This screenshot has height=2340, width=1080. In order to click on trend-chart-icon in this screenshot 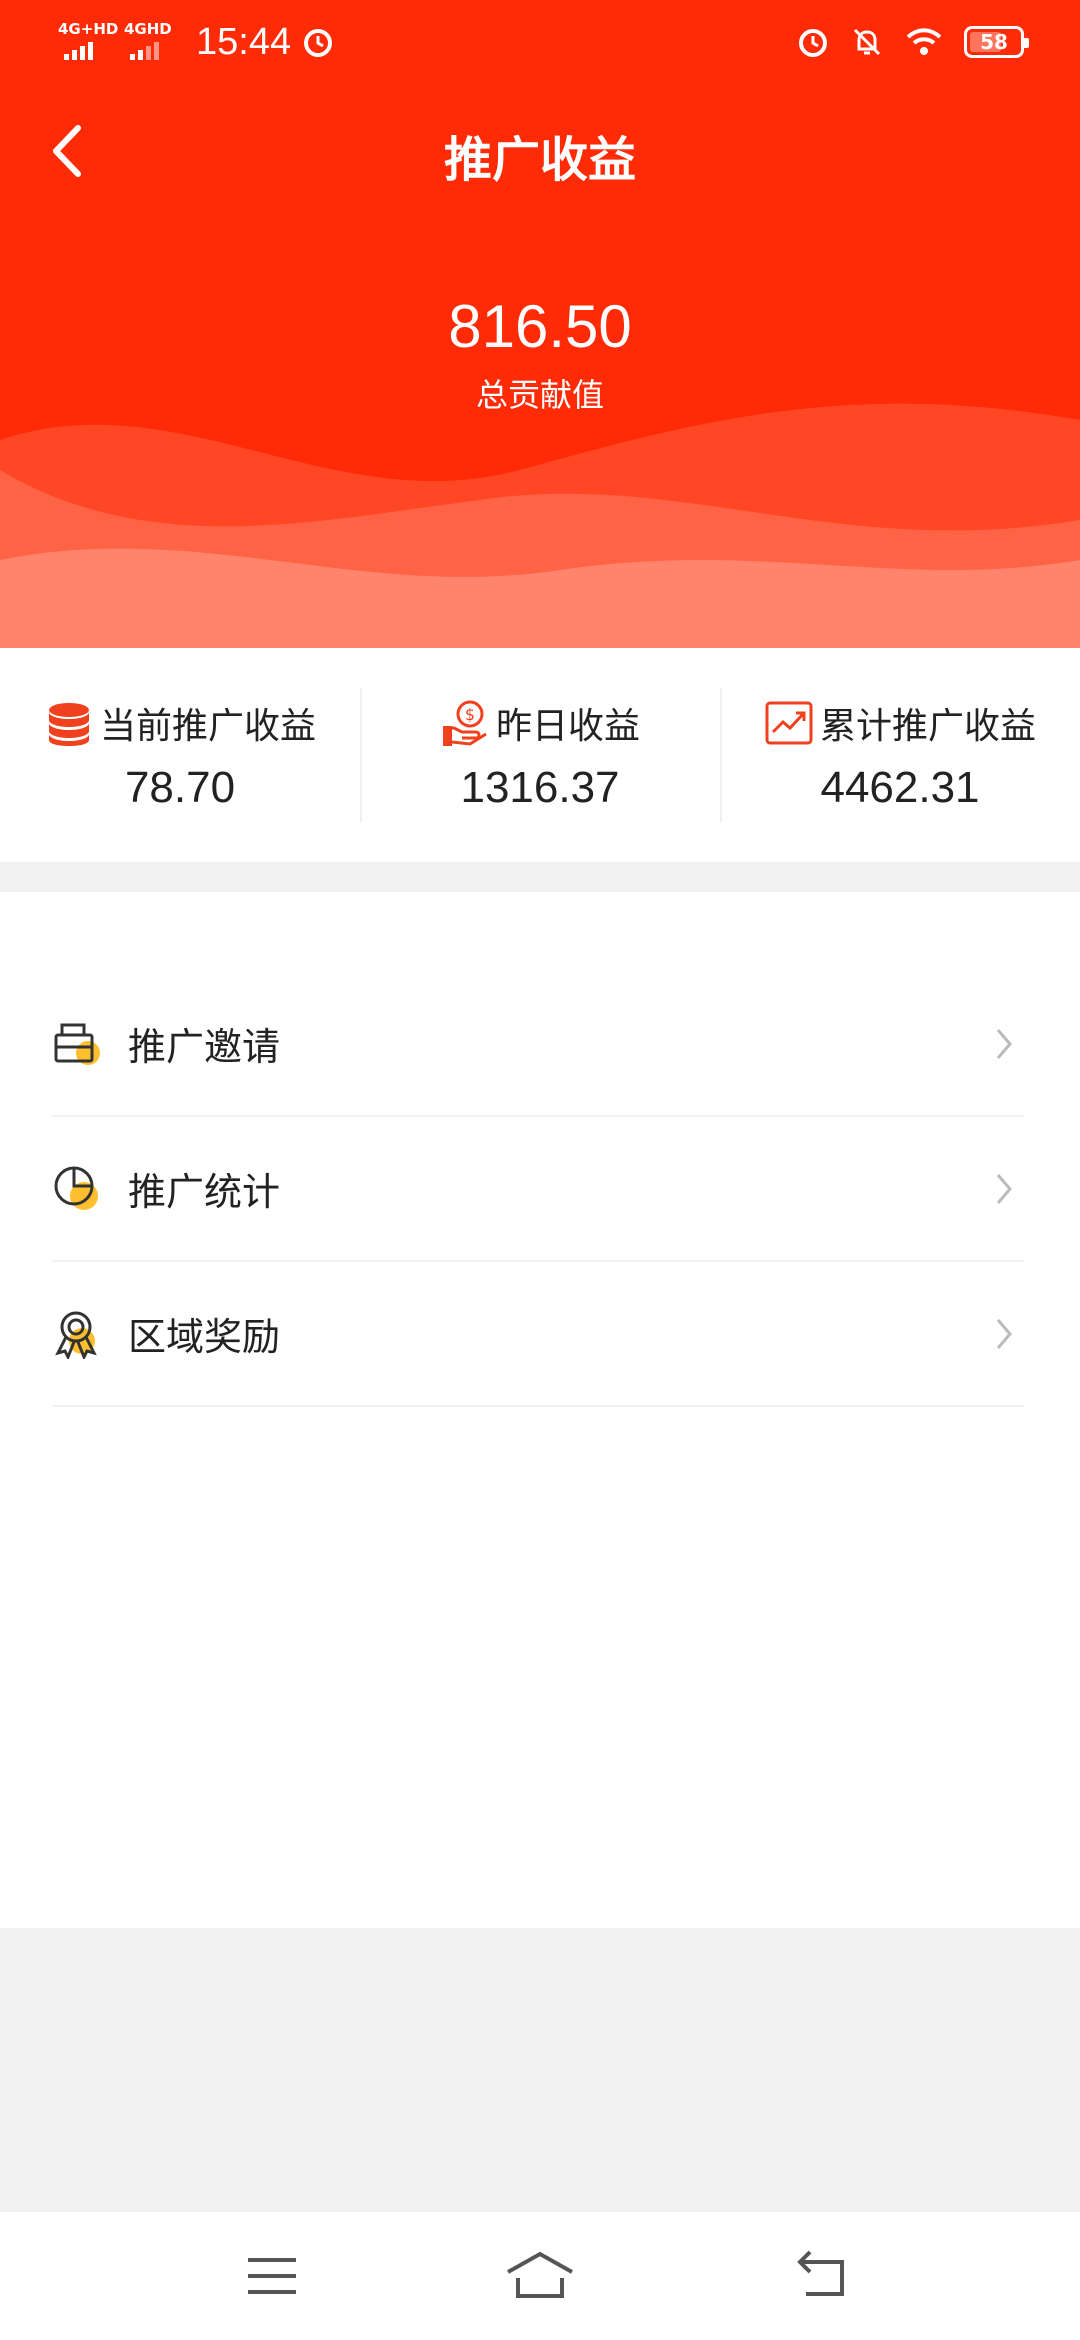, I will do `click(789, 723)`.